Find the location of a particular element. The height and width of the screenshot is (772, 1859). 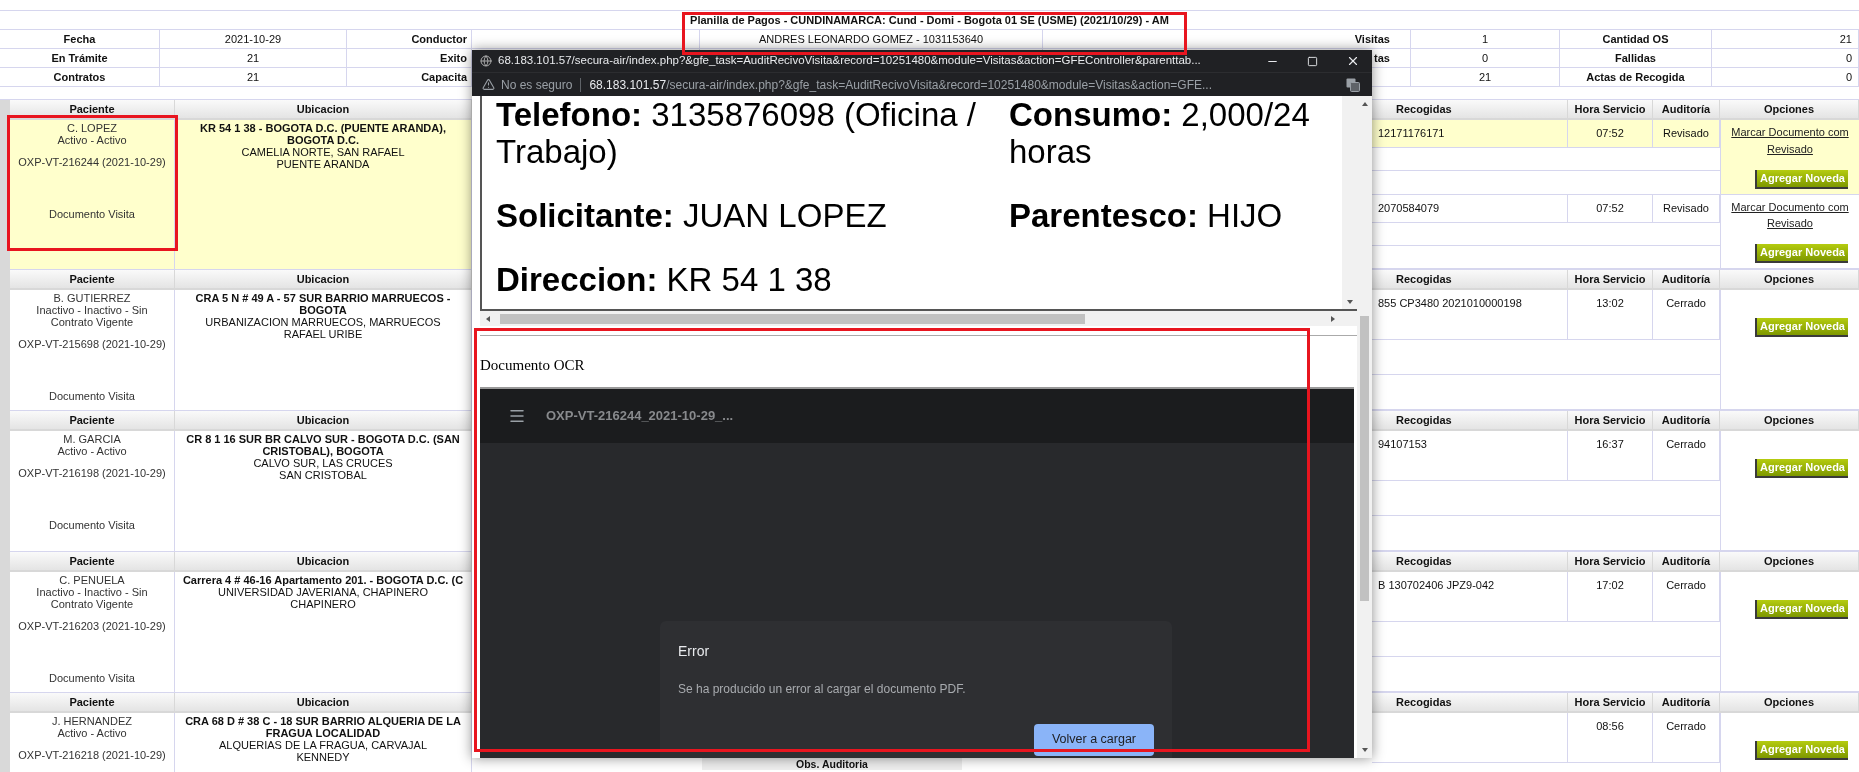

detail-text: Direccion: KR 54 1 38 is located at coordinates (664, 280).